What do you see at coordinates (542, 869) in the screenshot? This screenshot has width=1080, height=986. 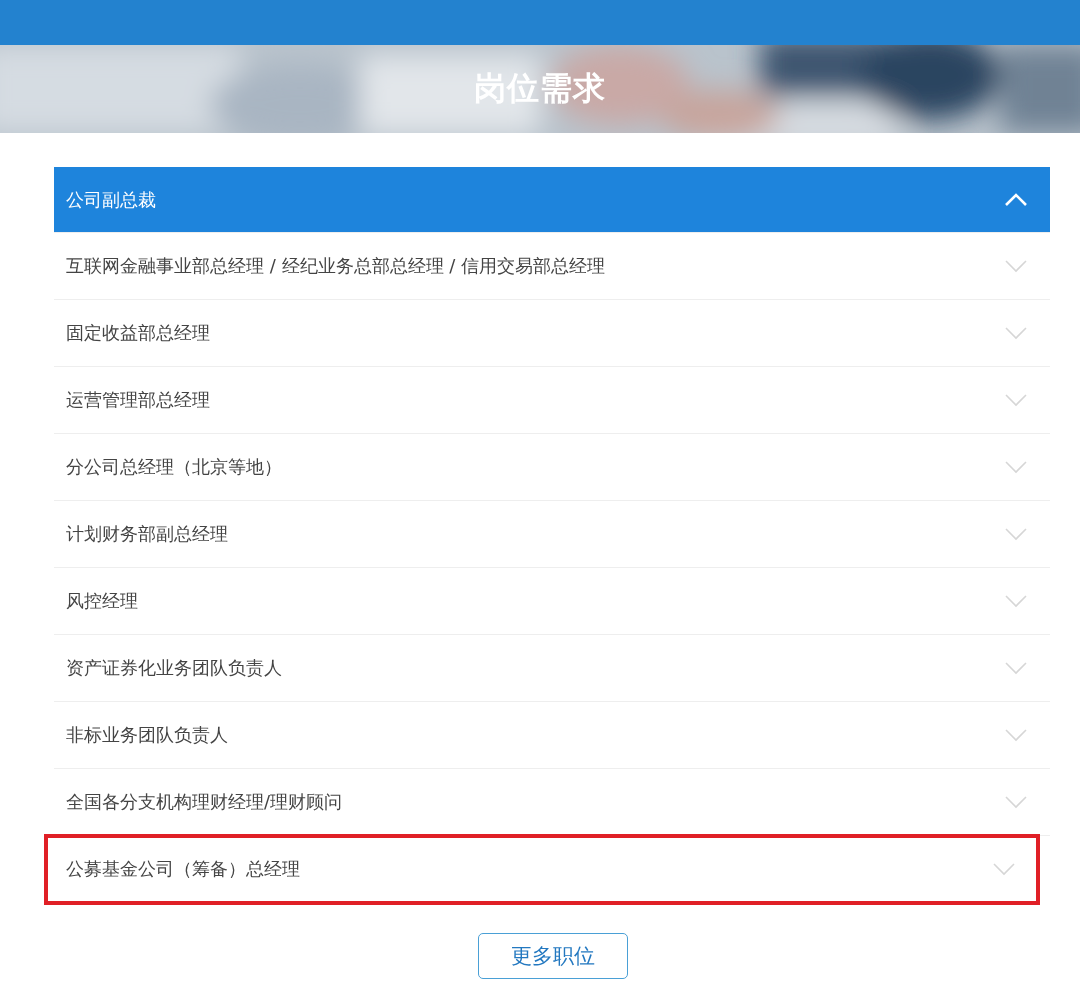 I see `highlighted-accordion-row: 公募基金公司（筹备）总经理` at bounding box center [542, 869].